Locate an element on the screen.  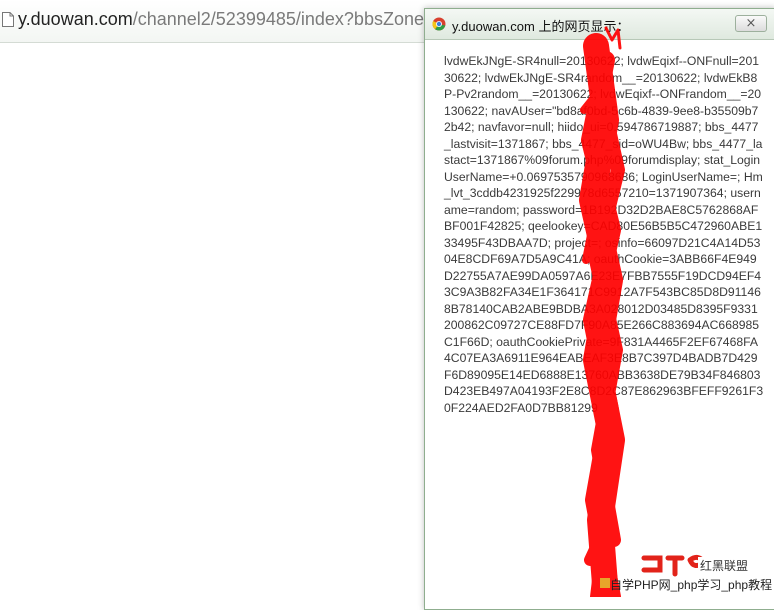
dialog-titlebar: y.duowan.com 上的网页显示： ⨯ is located at coordinates (599, 24).